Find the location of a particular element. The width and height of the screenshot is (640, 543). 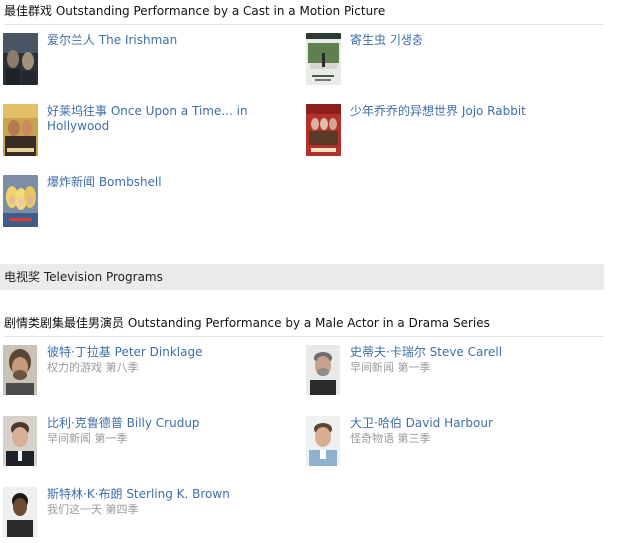

nominee-name: 寄生虫 기생충 is located at coordinates (460, 40).